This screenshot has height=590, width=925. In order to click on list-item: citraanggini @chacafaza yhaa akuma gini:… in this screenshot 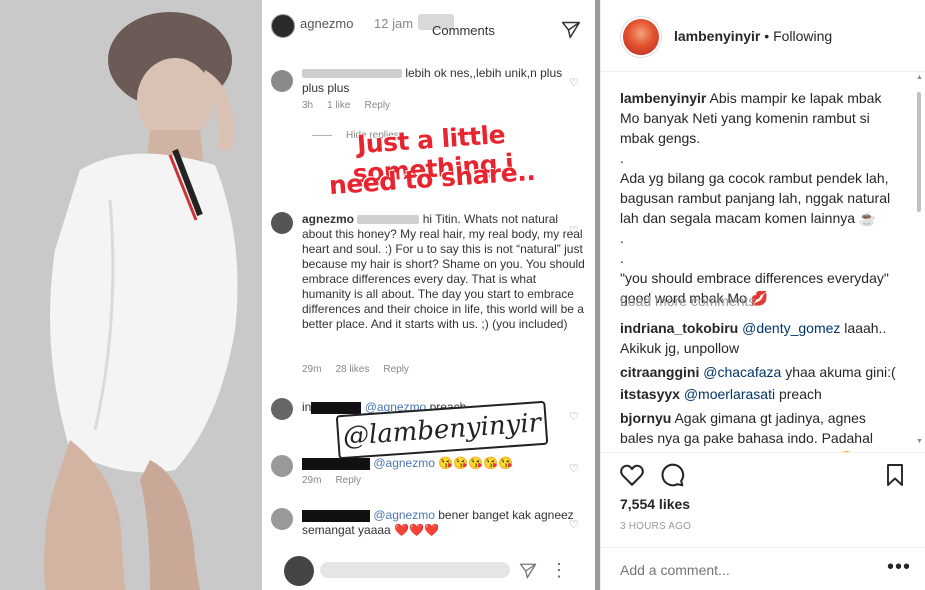, I will do `click(758, 372)`.